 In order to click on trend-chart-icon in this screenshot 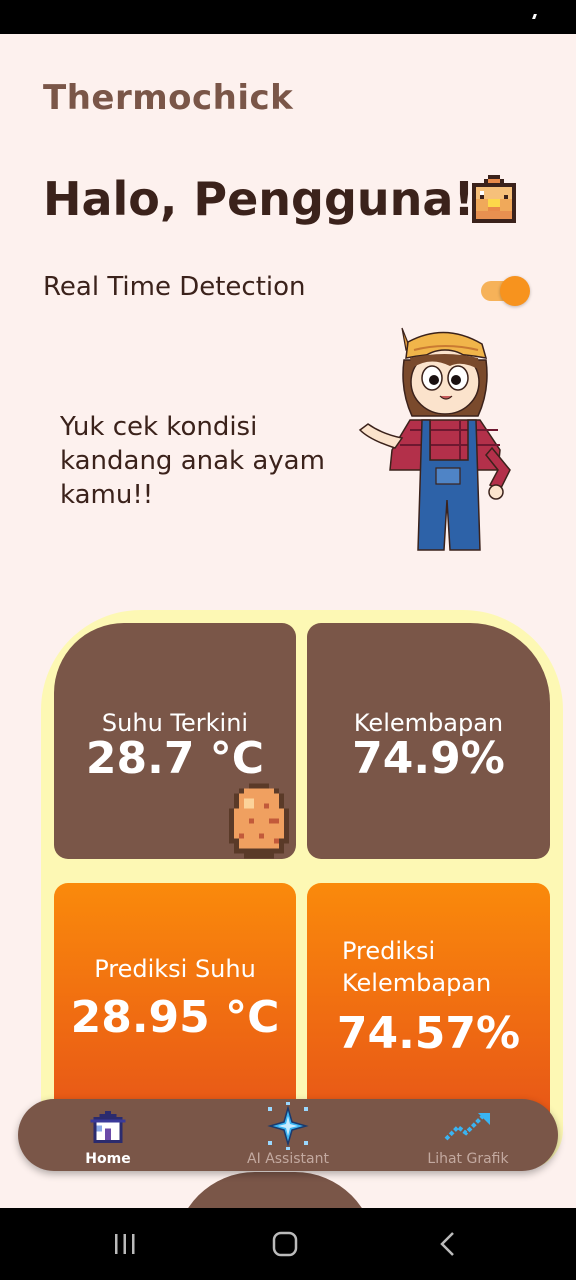, I will do `click(467, 1127)`.